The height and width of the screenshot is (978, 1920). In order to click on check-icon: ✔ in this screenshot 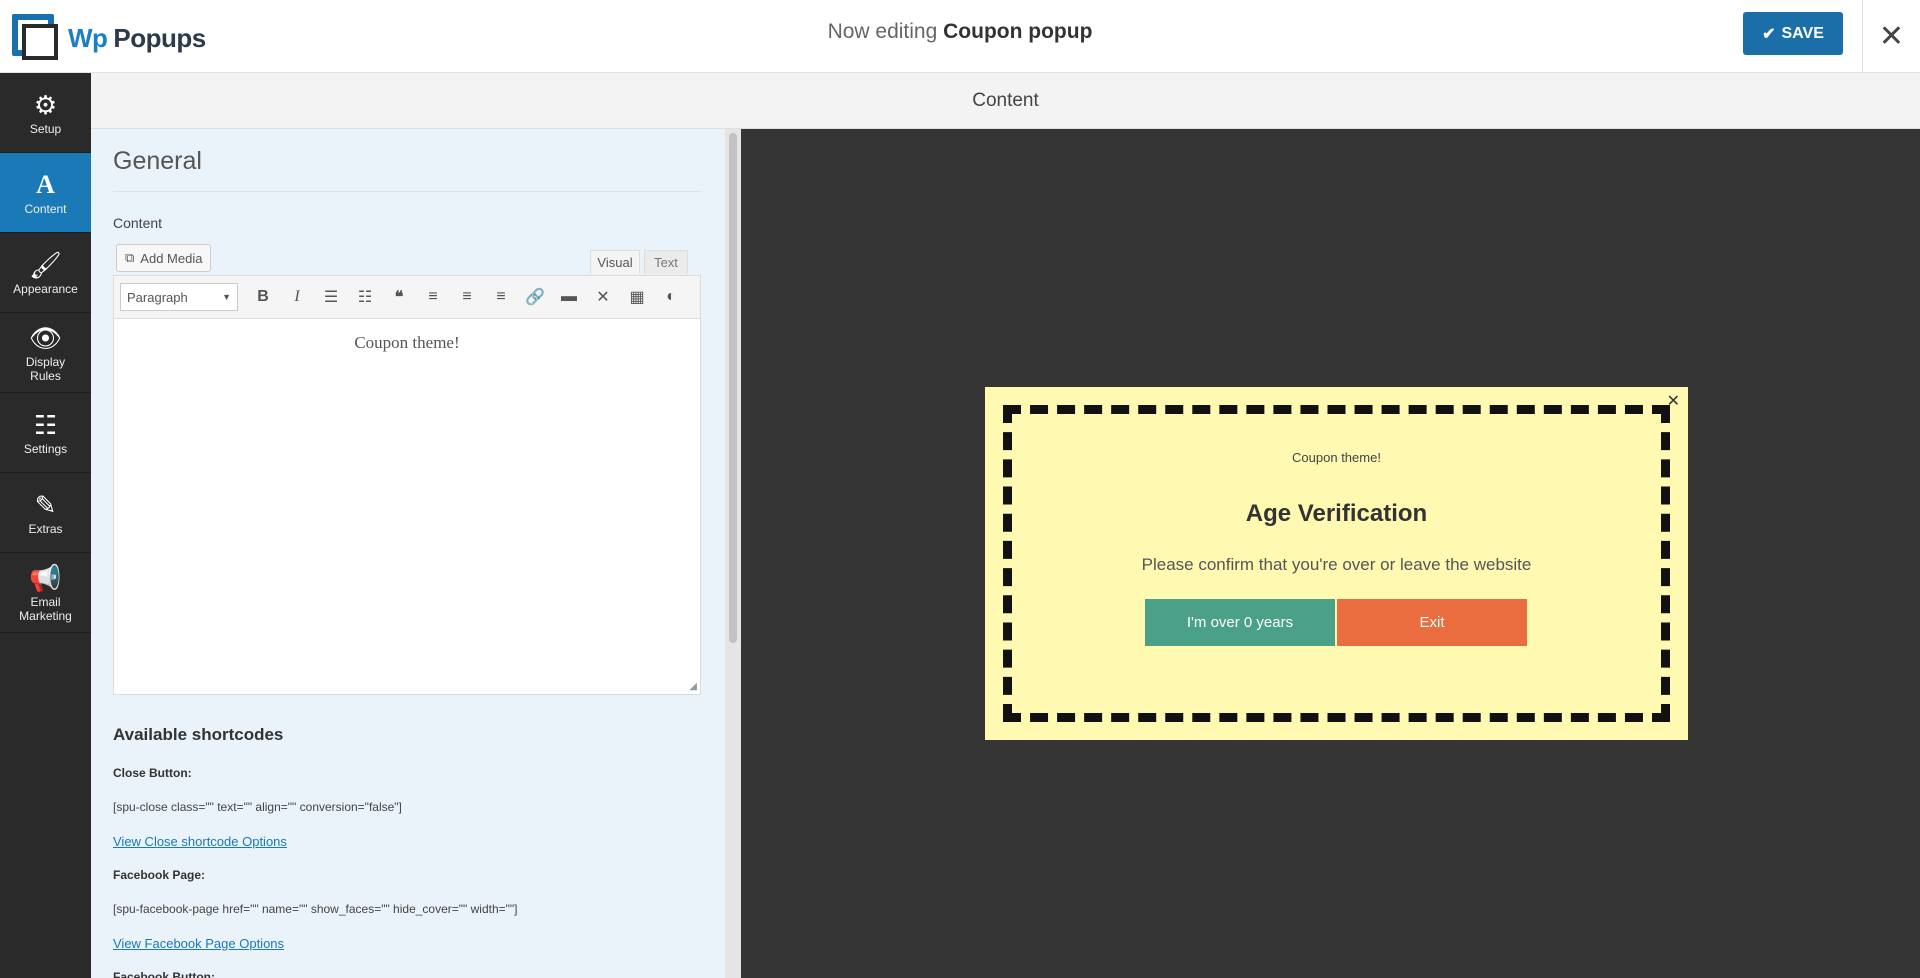, I will do `click(1769, 34)`.